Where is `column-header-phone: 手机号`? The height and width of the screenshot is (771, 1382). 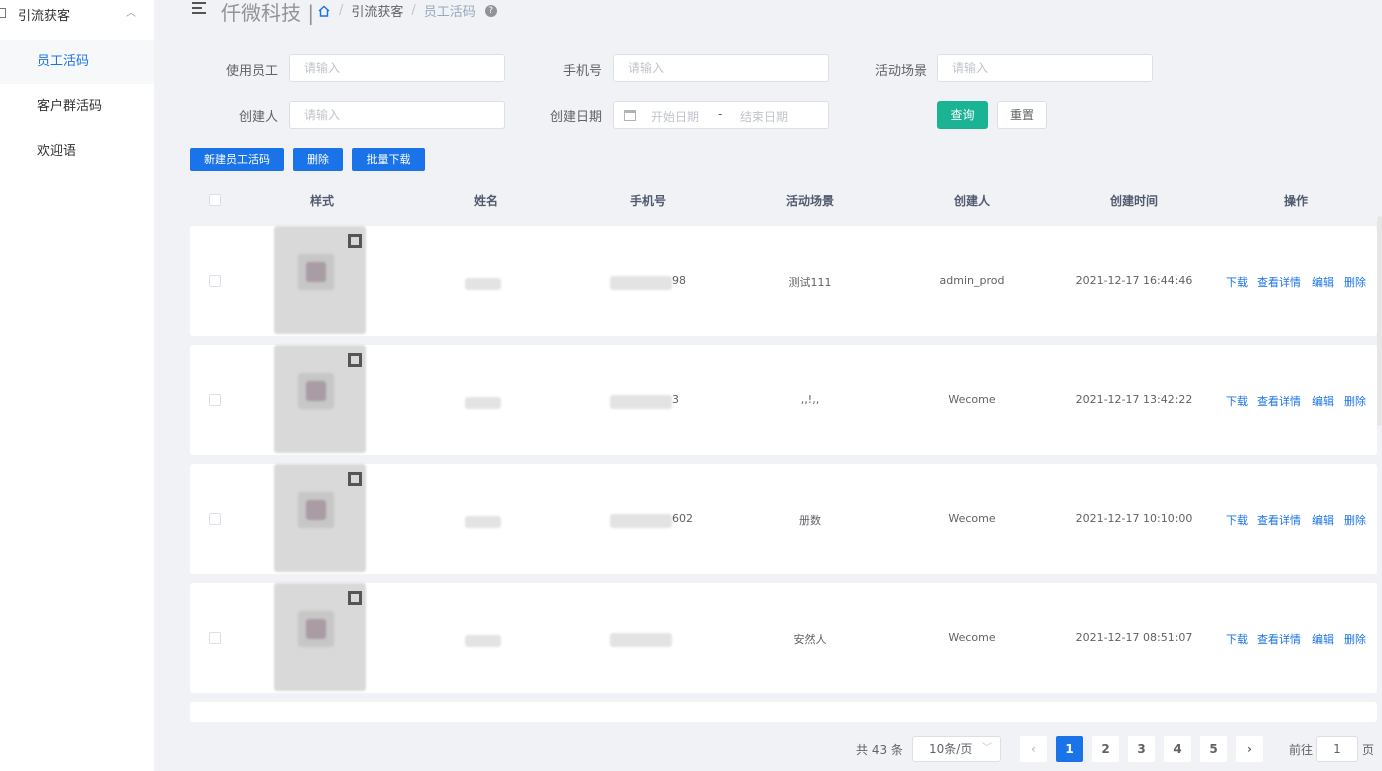 column-header-phone: 手机号 is located at coordinates (647, 201).